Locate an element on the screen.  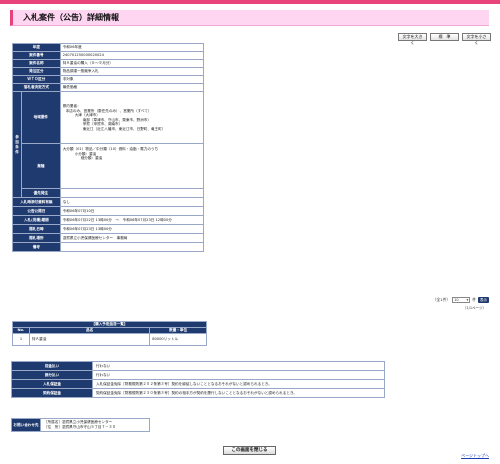
value-award-method: 最低価格 is located at coordinates (132, 87).